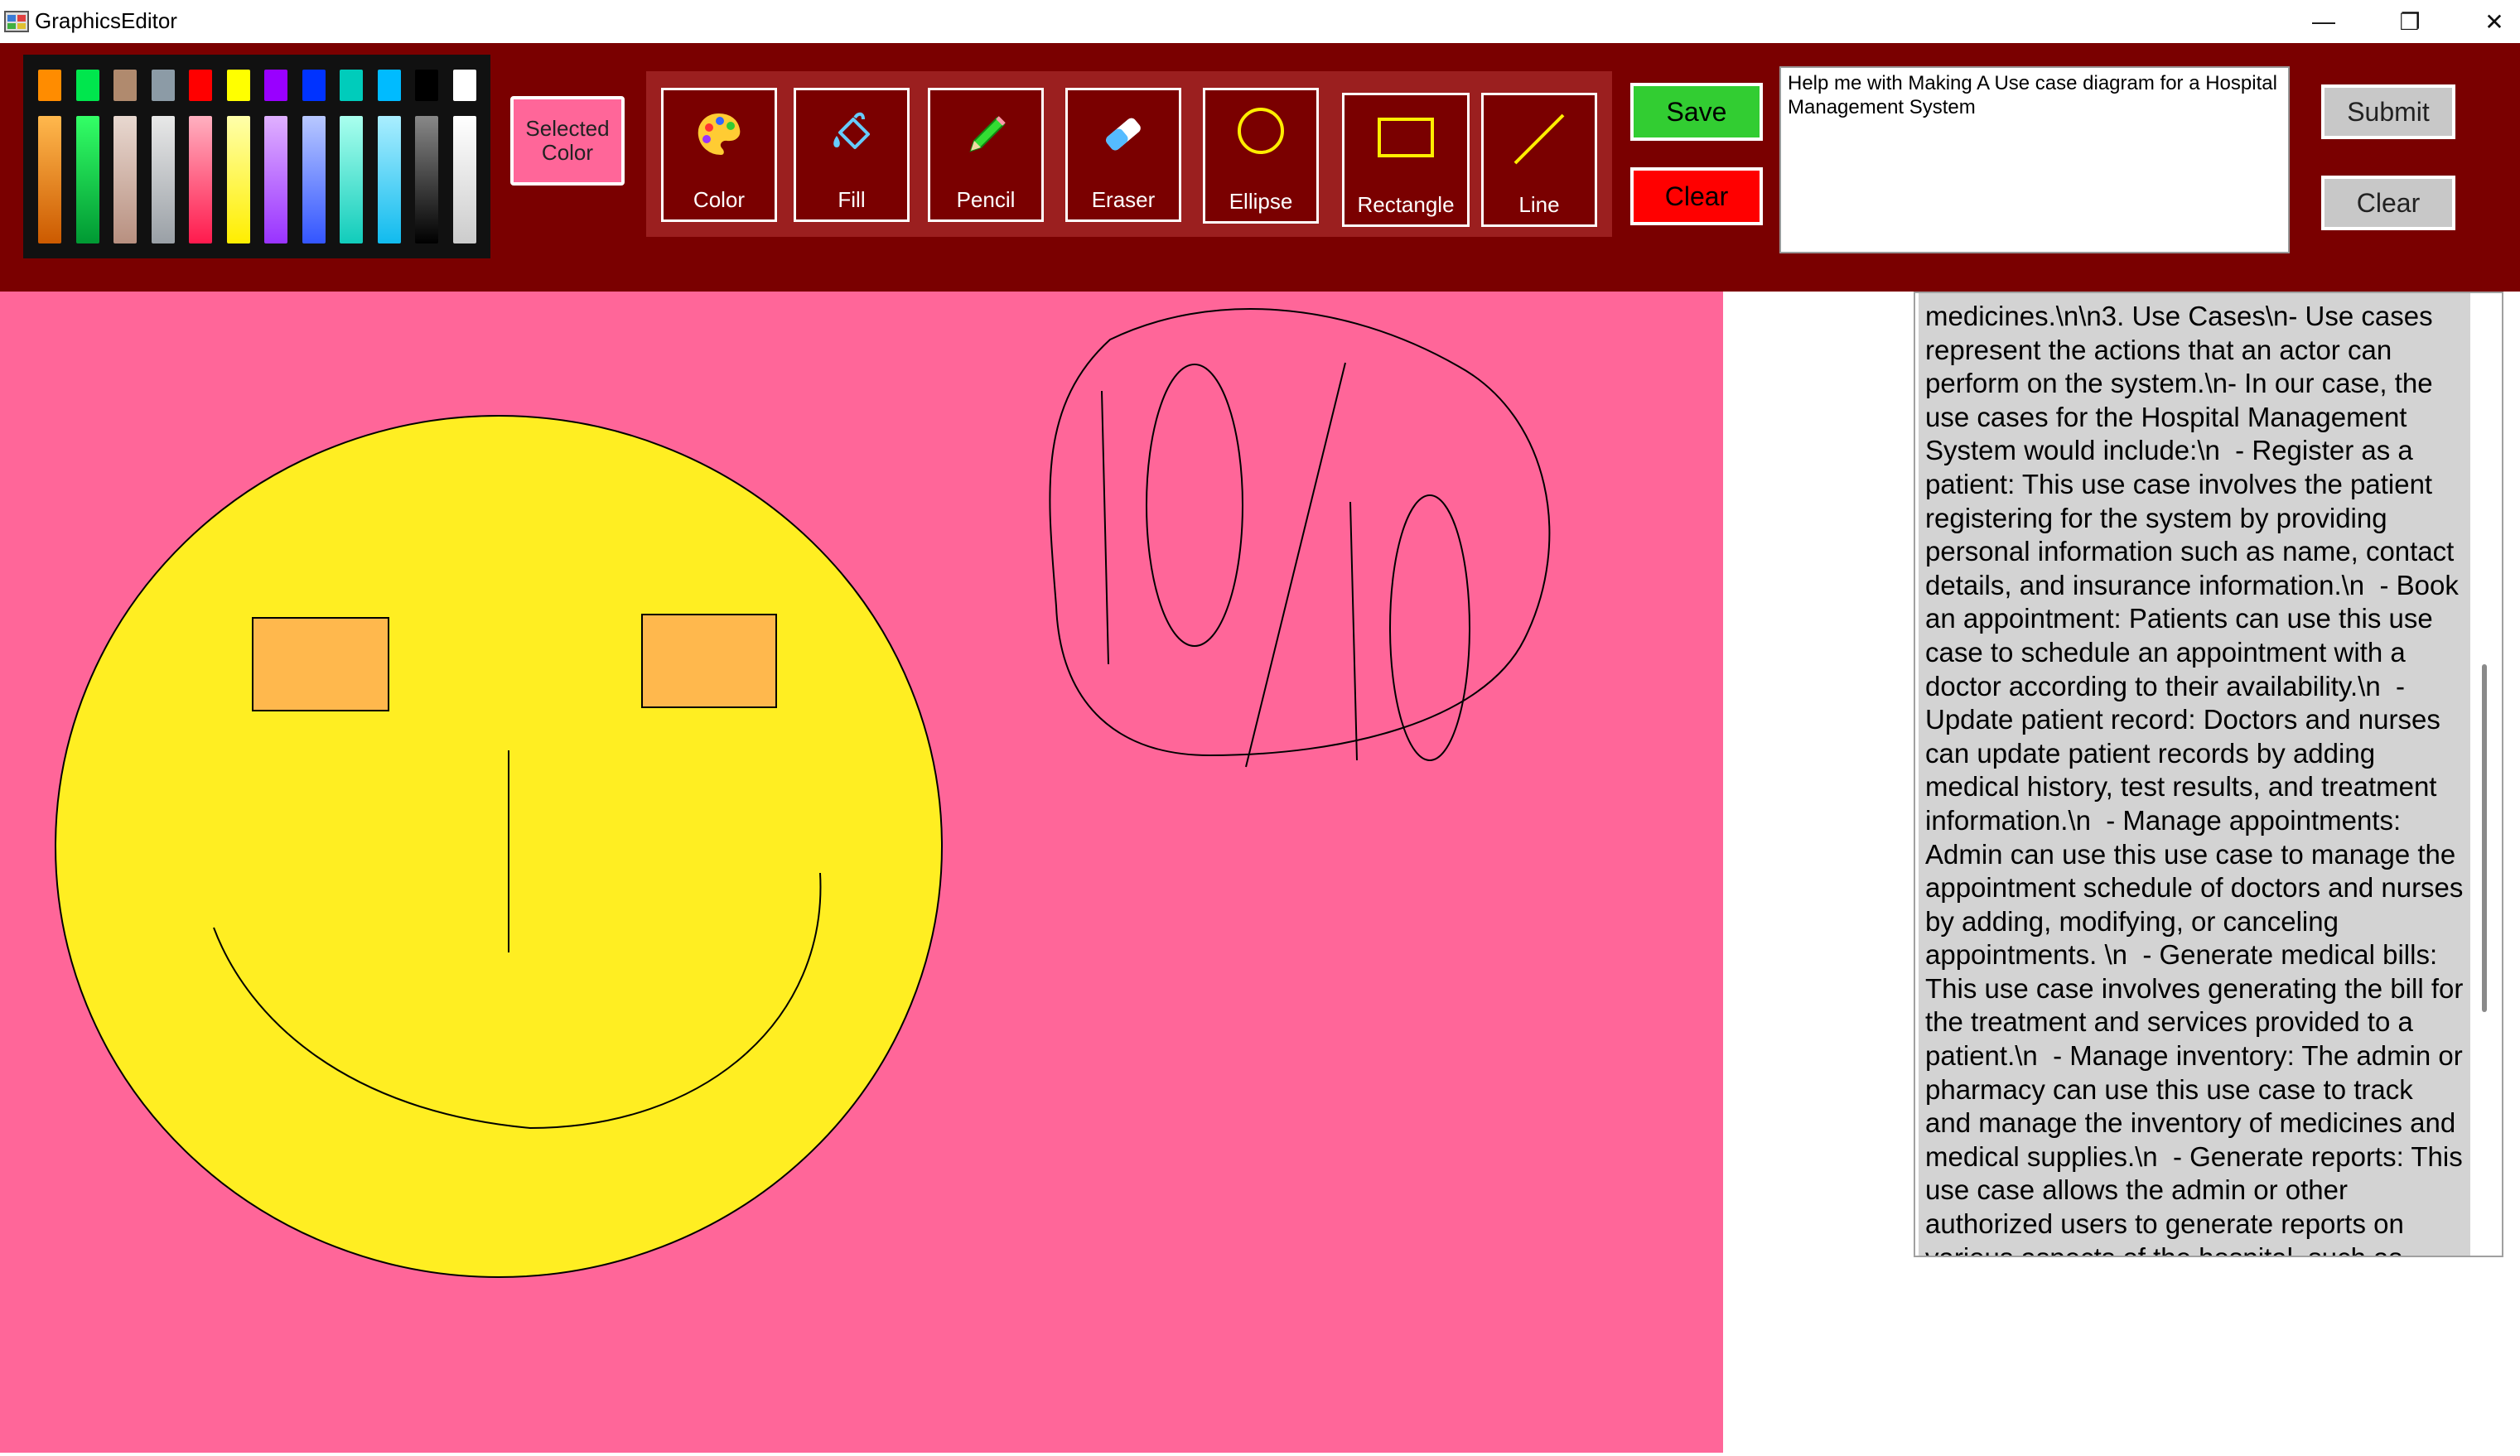  I want to click on app-icon, so click(16, 21).